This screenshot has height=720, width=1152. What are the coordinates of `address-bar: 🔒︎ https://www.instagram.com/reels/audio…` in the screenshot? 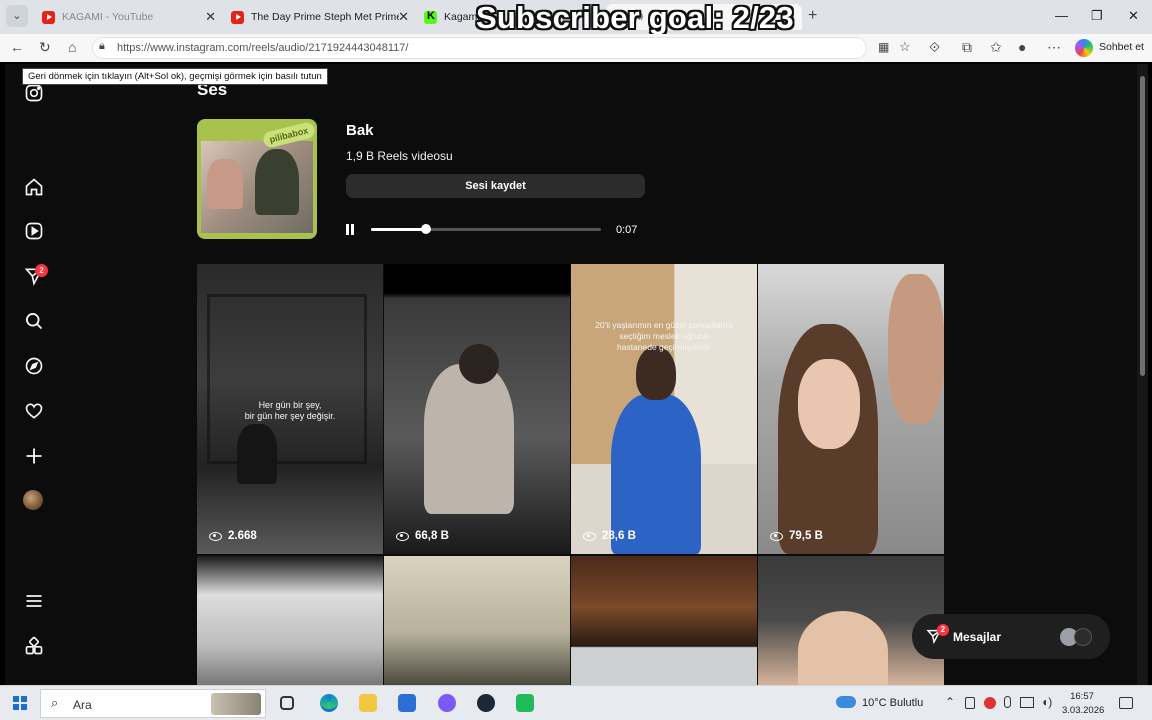 It's located at (501, 48).